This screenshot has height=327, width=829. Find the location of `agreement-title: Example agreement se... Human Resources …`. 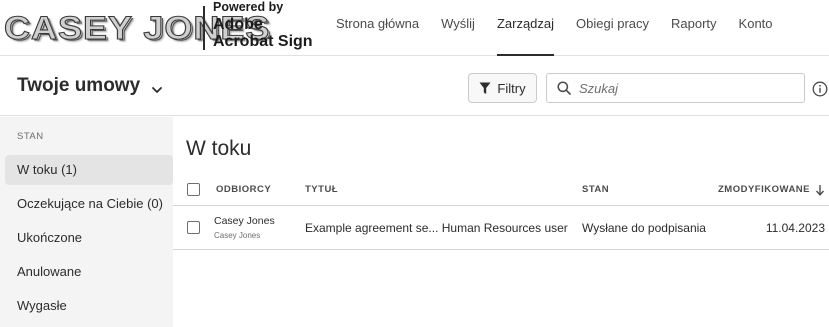

agreement-title: Example agreement se... Human Resources … is located at coordinates (436, 228).